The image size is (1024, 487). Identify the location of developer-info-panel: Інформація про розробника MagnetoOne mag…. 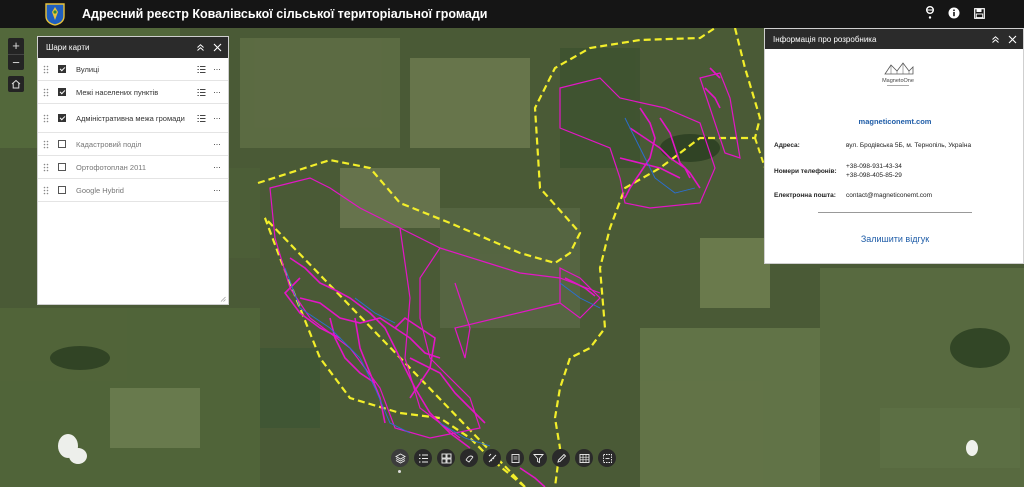
(894, 146).